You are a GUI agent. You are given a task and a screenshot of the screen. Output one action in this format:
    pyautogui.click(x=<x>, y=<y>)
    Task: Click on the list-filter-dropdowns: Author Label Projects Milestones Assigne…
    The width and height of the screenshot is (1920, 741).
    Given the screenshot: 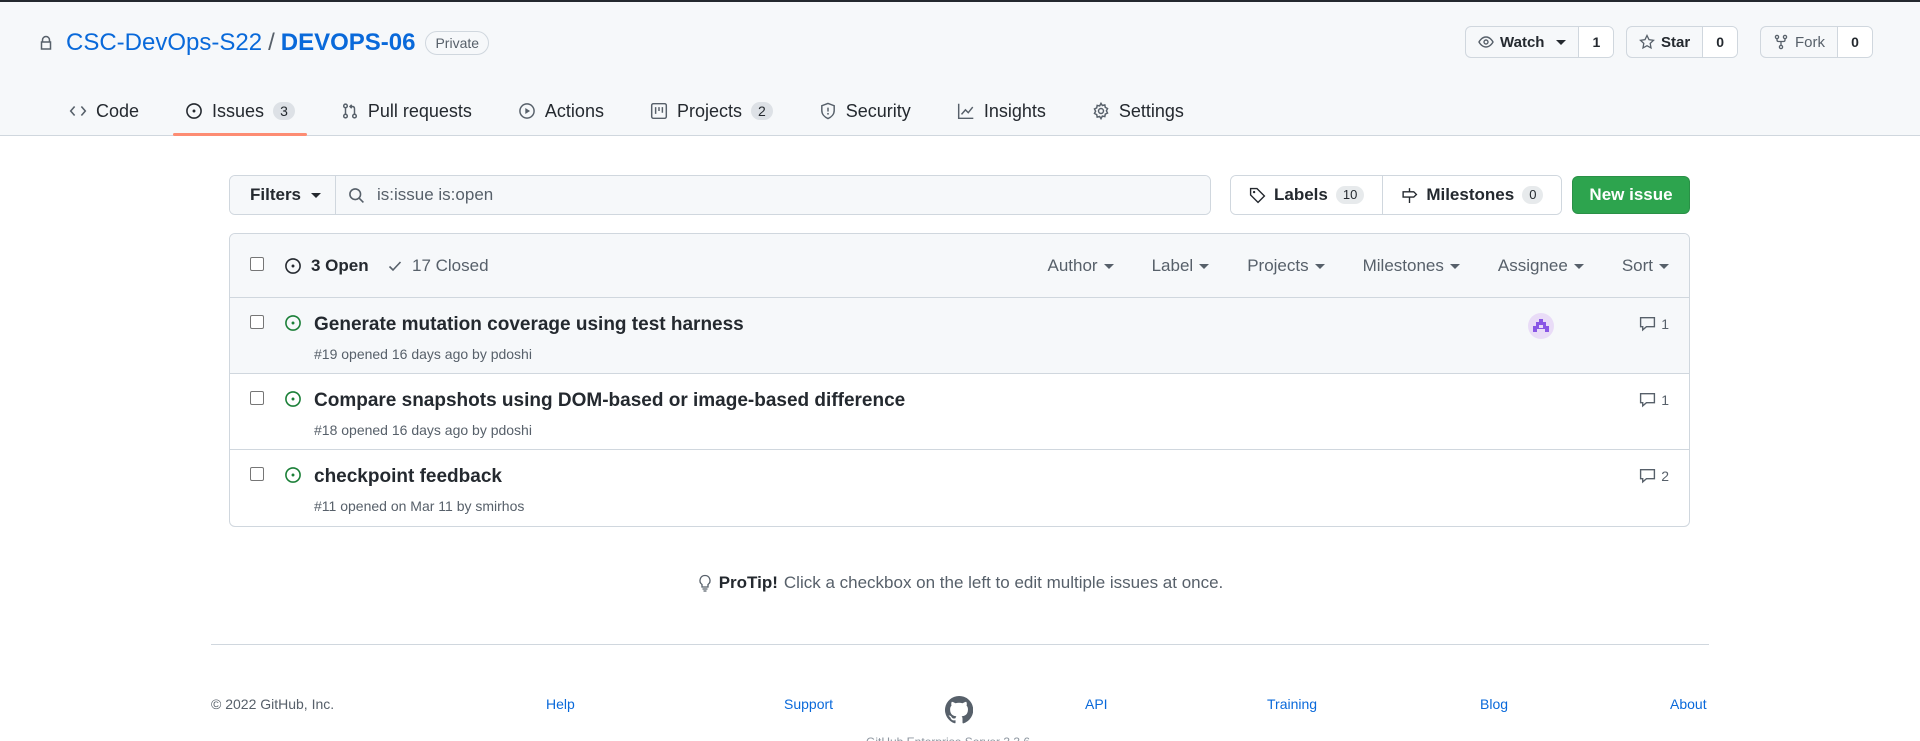 What is the action you would take?
    pyautogui.click(x=1339, y=266)
    